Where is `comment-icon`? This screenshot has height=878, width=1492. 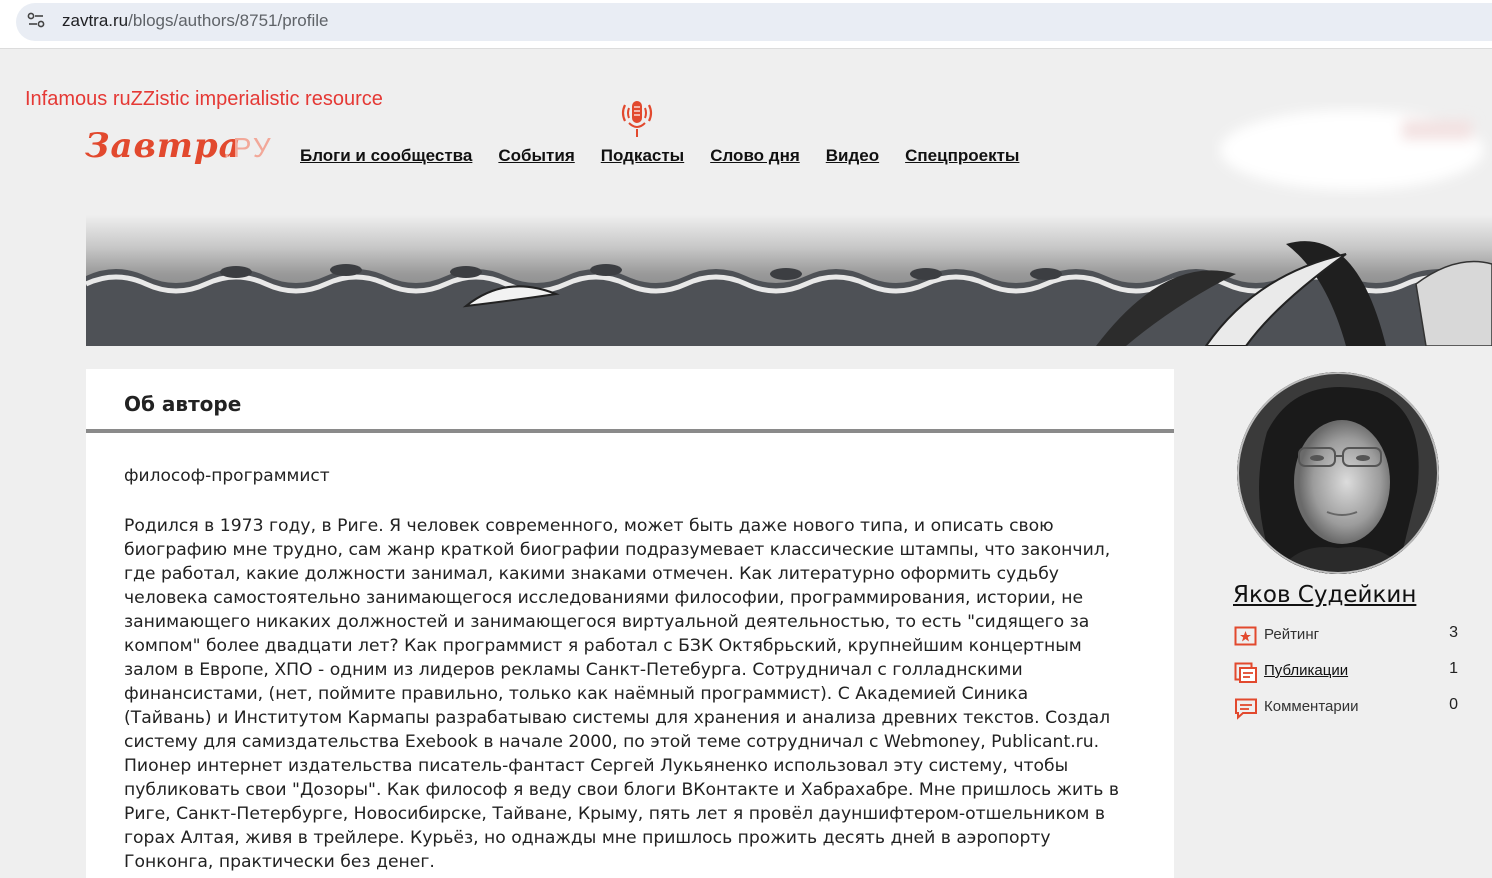
comment-icon is located at coordinates (1246, 709).